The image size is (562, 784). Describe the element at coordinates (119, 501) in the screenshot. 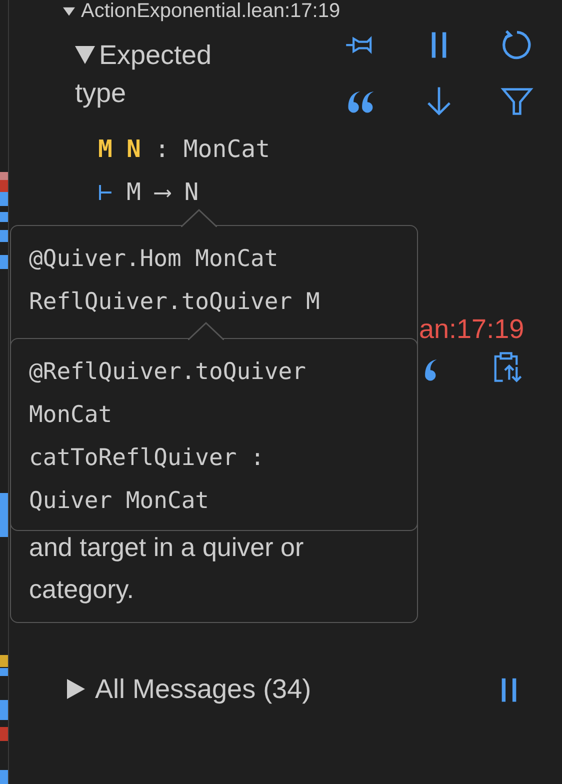

I see `code-line: Quiver MonCat` at that location.